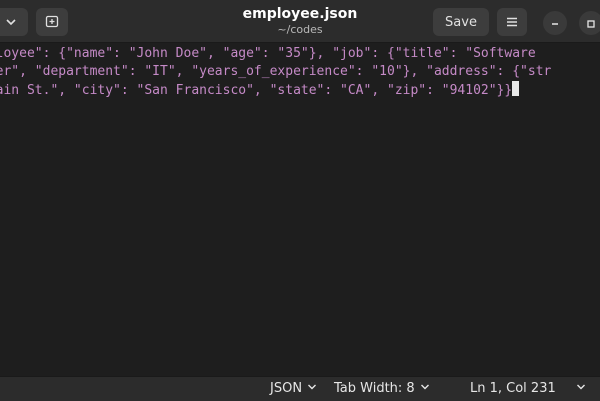 The height and width of the screenshot is (401, 600). I want to click on header-bar: employee.json ~/codes Save, so click(300, 21).